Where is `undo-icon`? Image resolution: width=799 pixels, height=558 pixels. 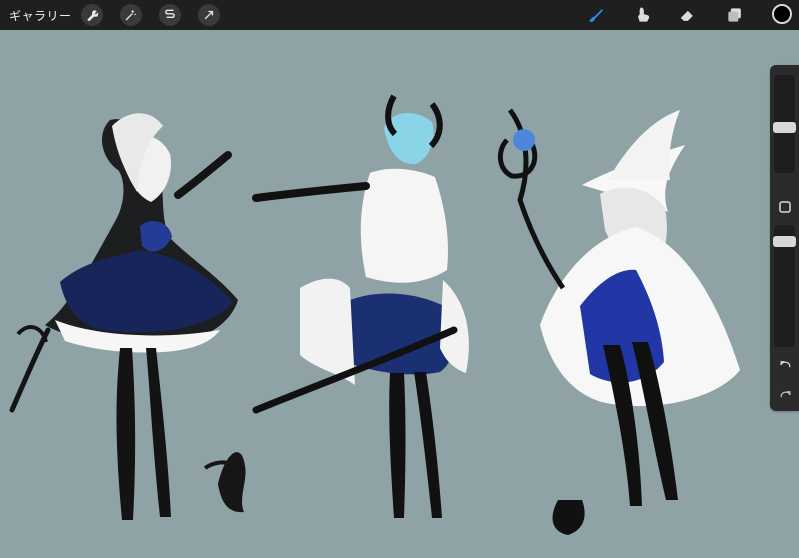 undo-icon is located at coordinates (785, 363).